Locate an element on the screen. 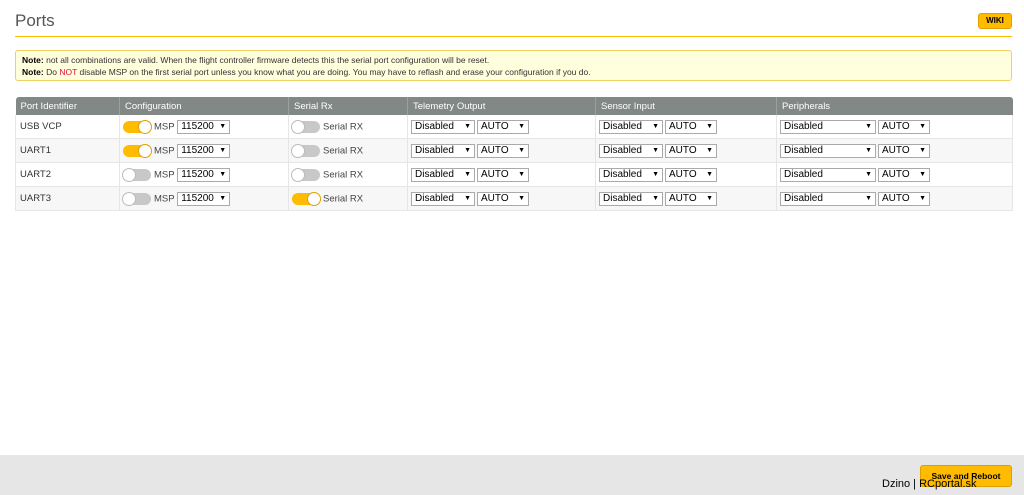  column-header: Peripherals is located at coordinates (894, 106).